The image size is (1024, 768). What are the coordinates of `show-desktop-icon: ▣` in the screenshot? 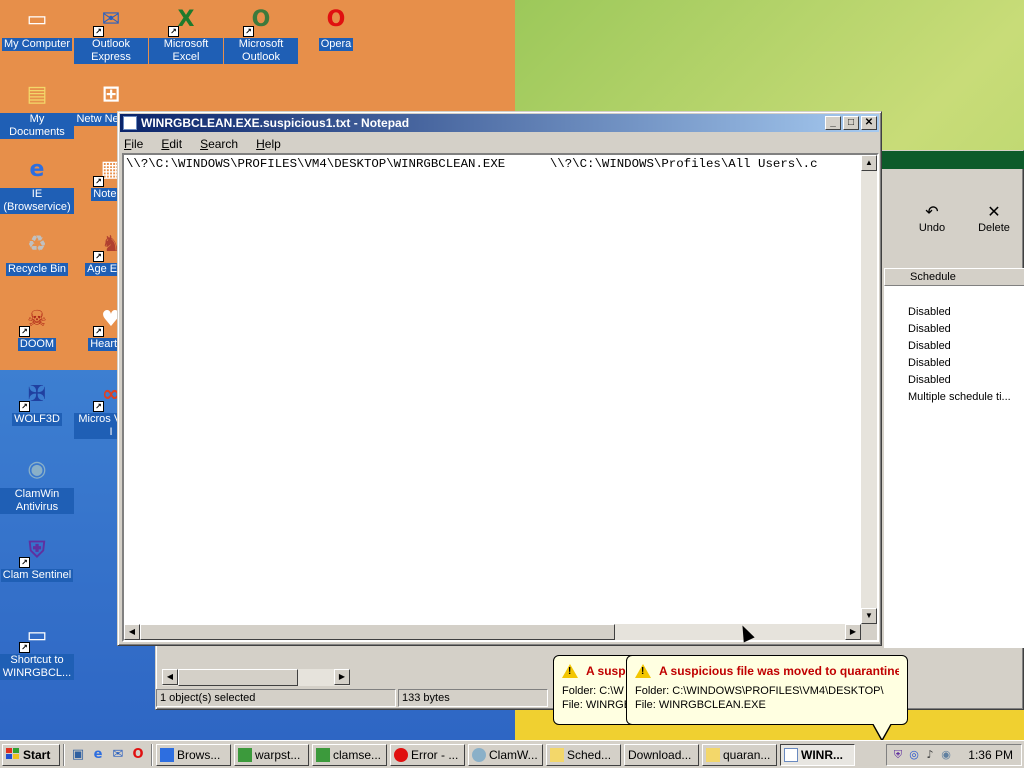 It's located at (78, 755).